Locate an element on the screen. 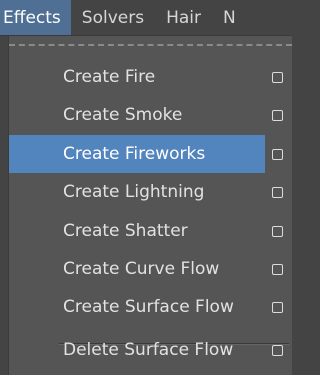  menu-item-delete-surface-flow: Delete Surface Flow is located at coordinates (151, 350).